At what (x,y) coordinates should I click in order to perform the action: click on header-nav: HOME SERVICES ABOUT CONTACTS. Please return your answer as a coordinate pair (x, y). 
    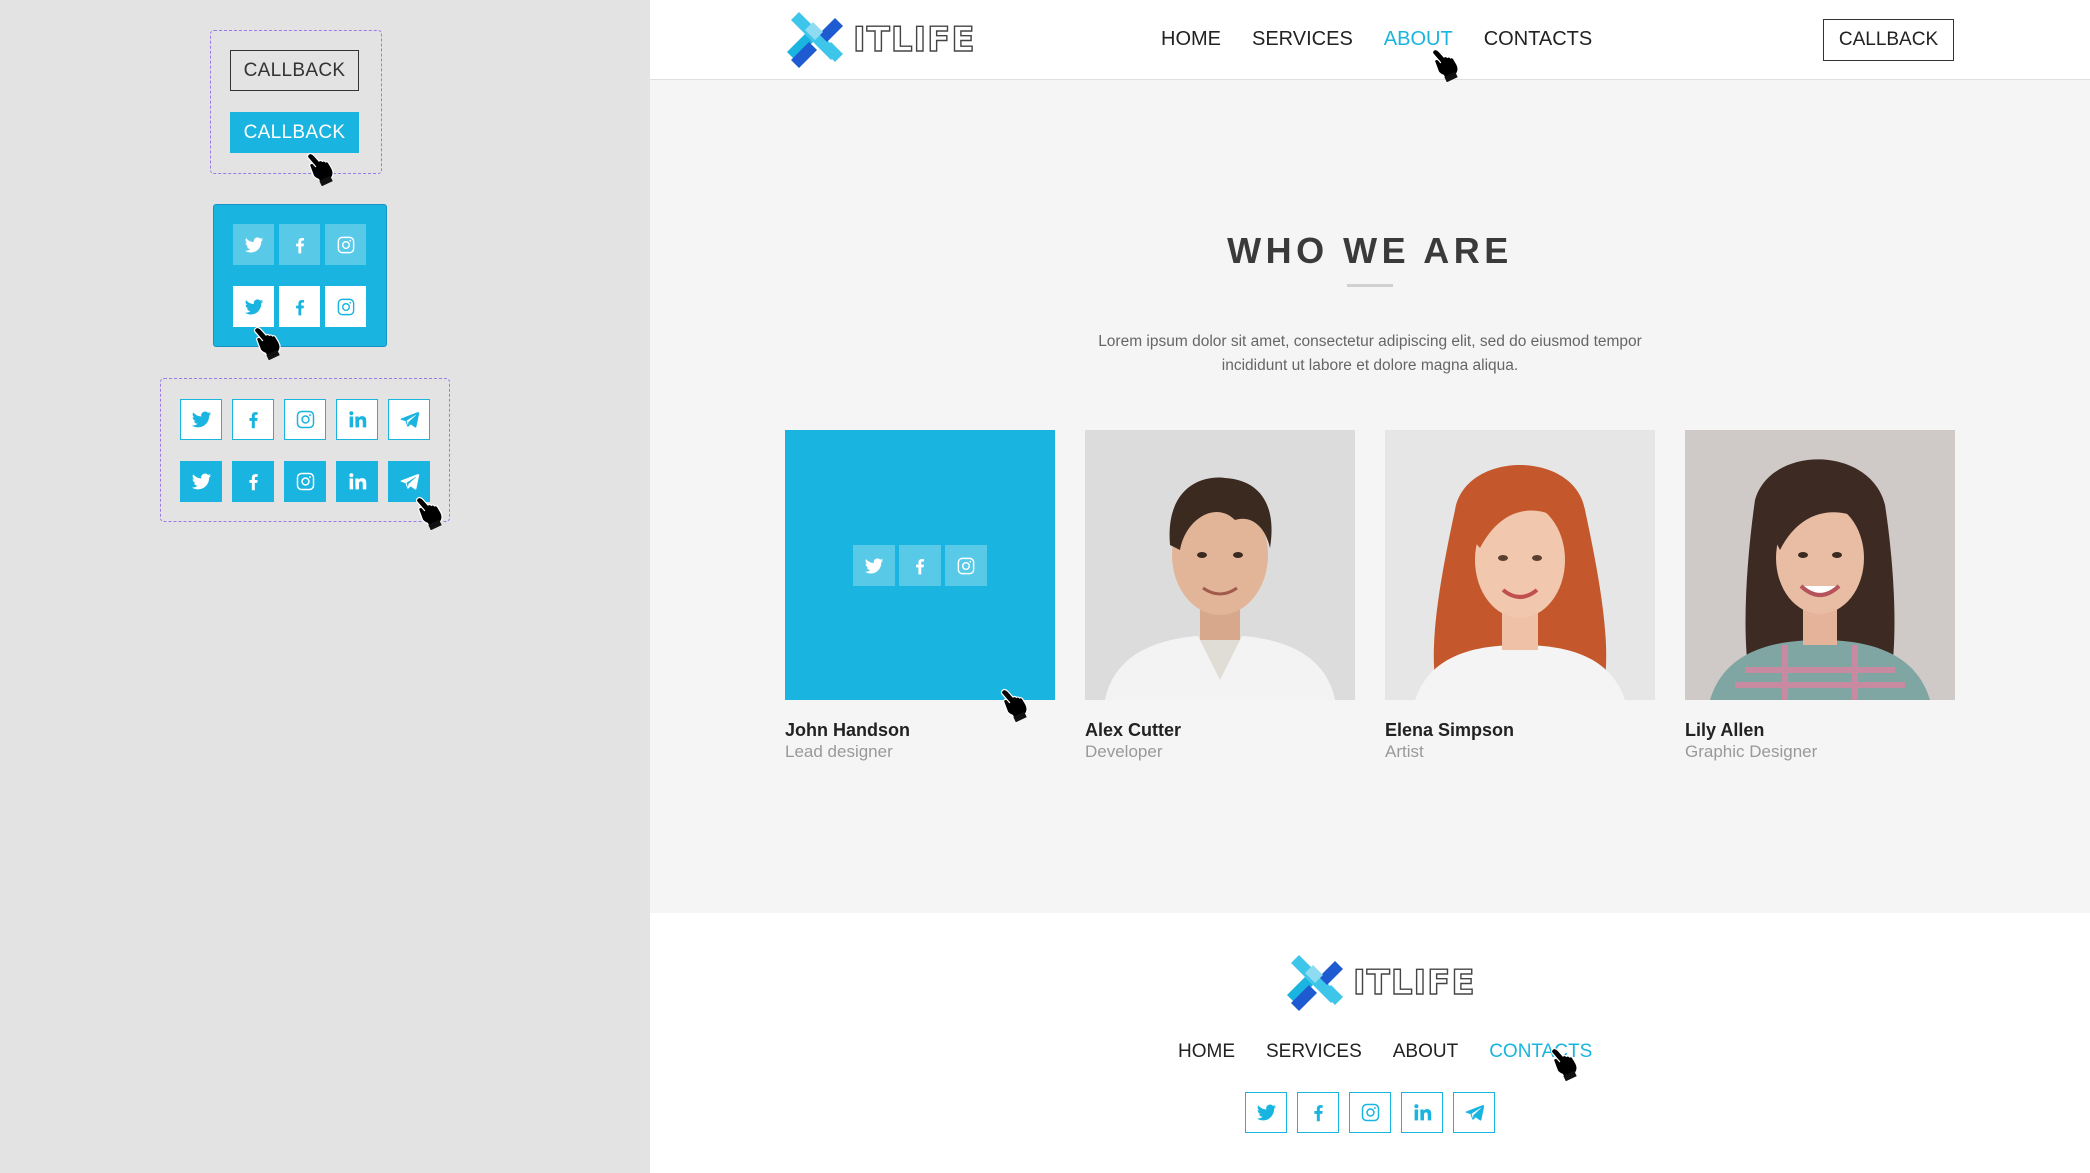
    Looking at the image, I should click on (1376, 39).